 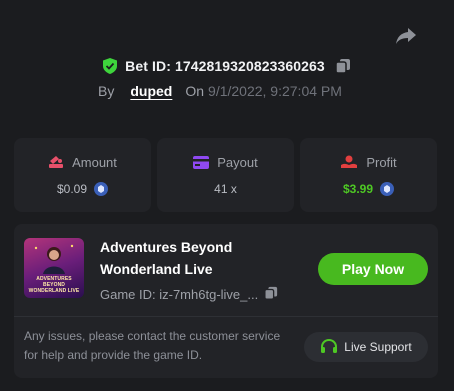 What do you see at coordinates (373, 269) in the screenshot?
I see `play-now-button: Play Now` at bounding box center [373, 269].